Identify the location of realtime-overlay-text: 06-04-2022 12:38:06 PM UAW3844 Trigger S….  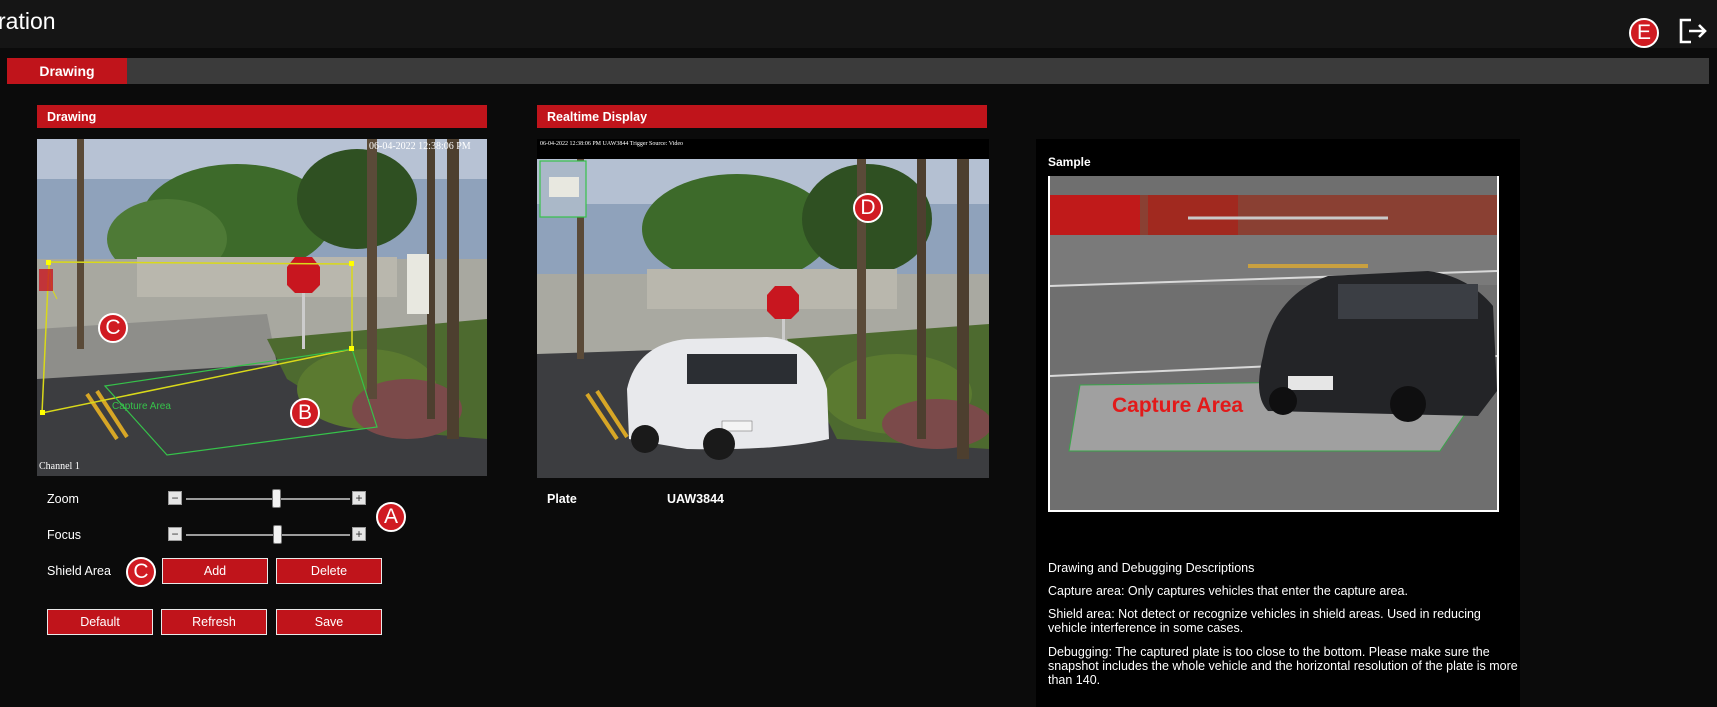
(612, 144).